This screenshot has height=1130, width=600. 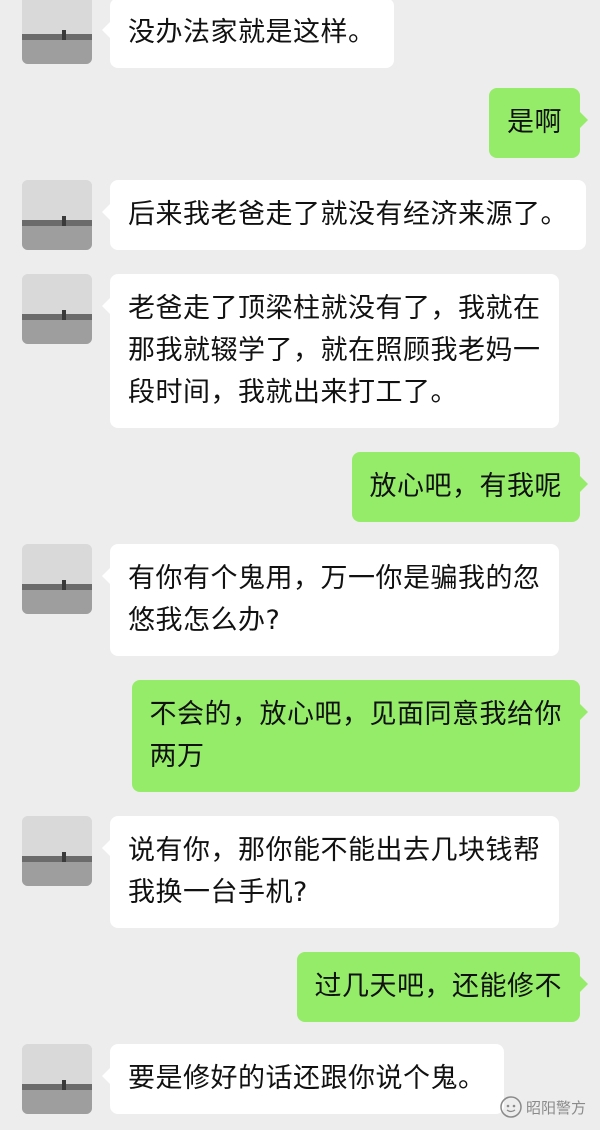 I want to click on message-bubble: 过几天吧，还能修不, so click(x=442, y=987).